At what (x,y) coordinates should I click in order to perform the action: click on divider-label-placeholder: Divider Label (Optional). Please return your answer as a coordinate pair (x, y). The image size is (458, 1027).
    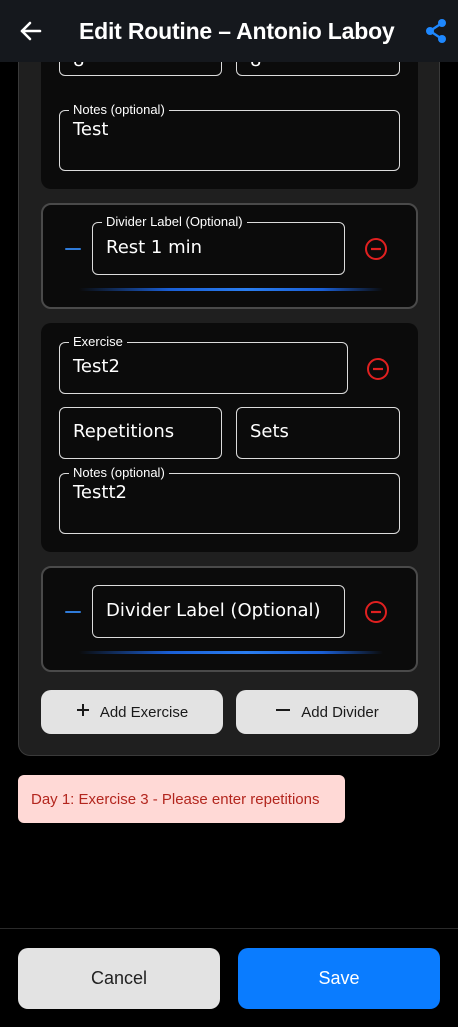
    Looking at the image, I should click on (213, 610).